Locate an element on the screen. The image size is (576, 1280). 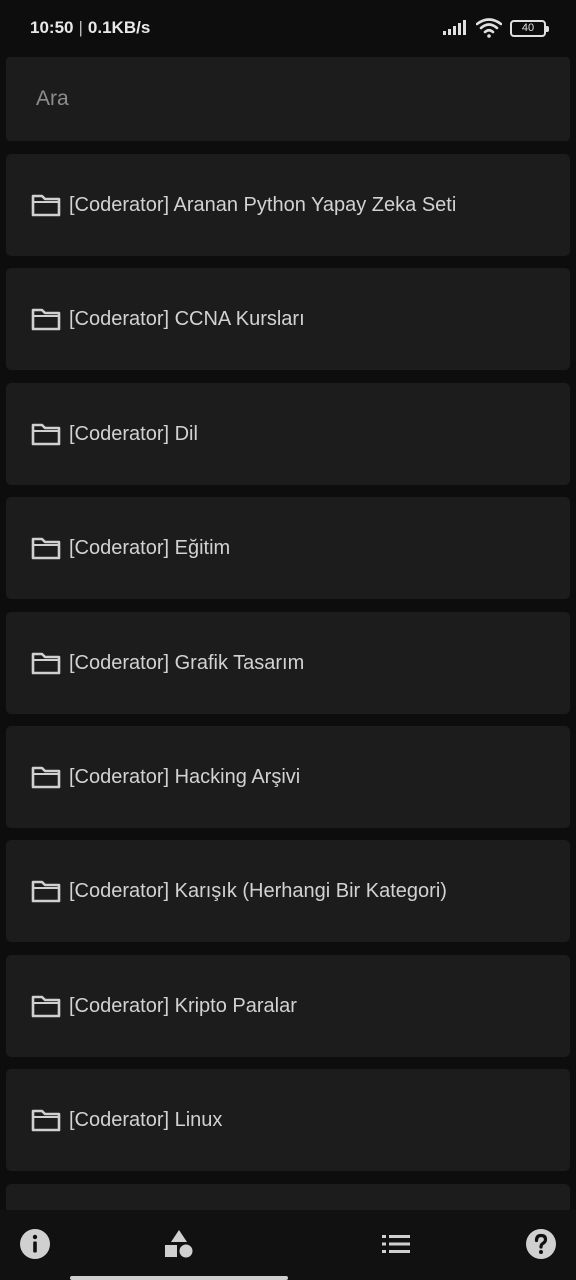
search-input is located at coordinates (303, 99).